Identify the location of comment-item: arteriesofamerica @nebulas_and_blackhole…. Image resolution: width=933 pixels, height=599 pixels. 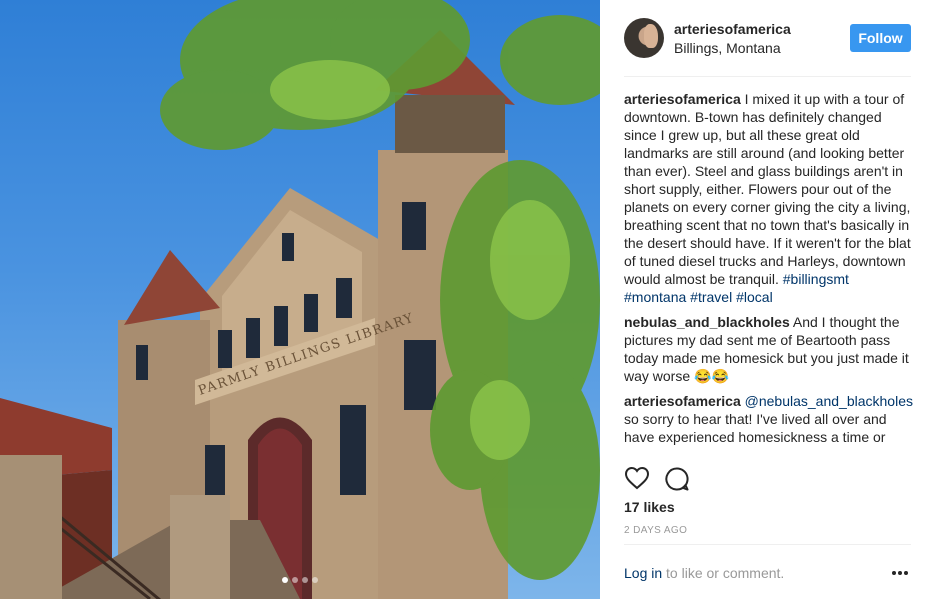
(769, 419).